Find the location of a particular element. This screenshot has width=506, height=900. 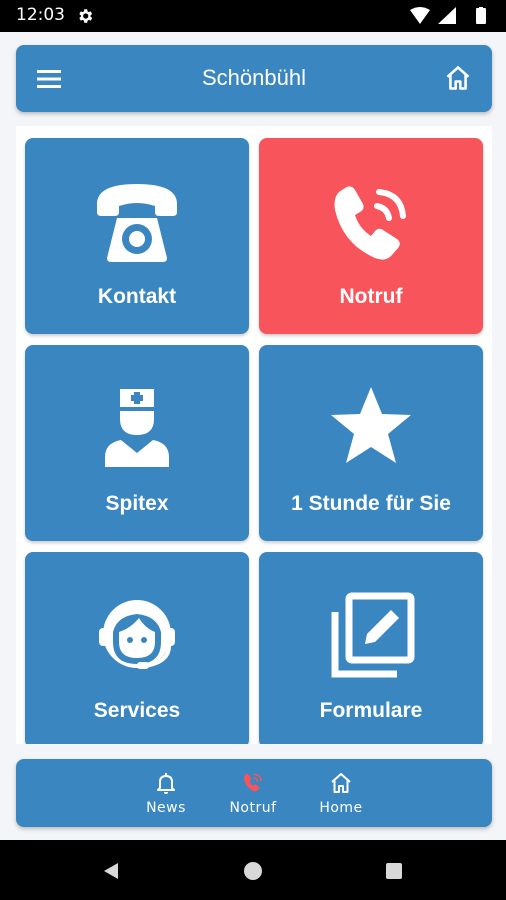

tile-kontakt: Kontakt is located at coordinates (137, 236).